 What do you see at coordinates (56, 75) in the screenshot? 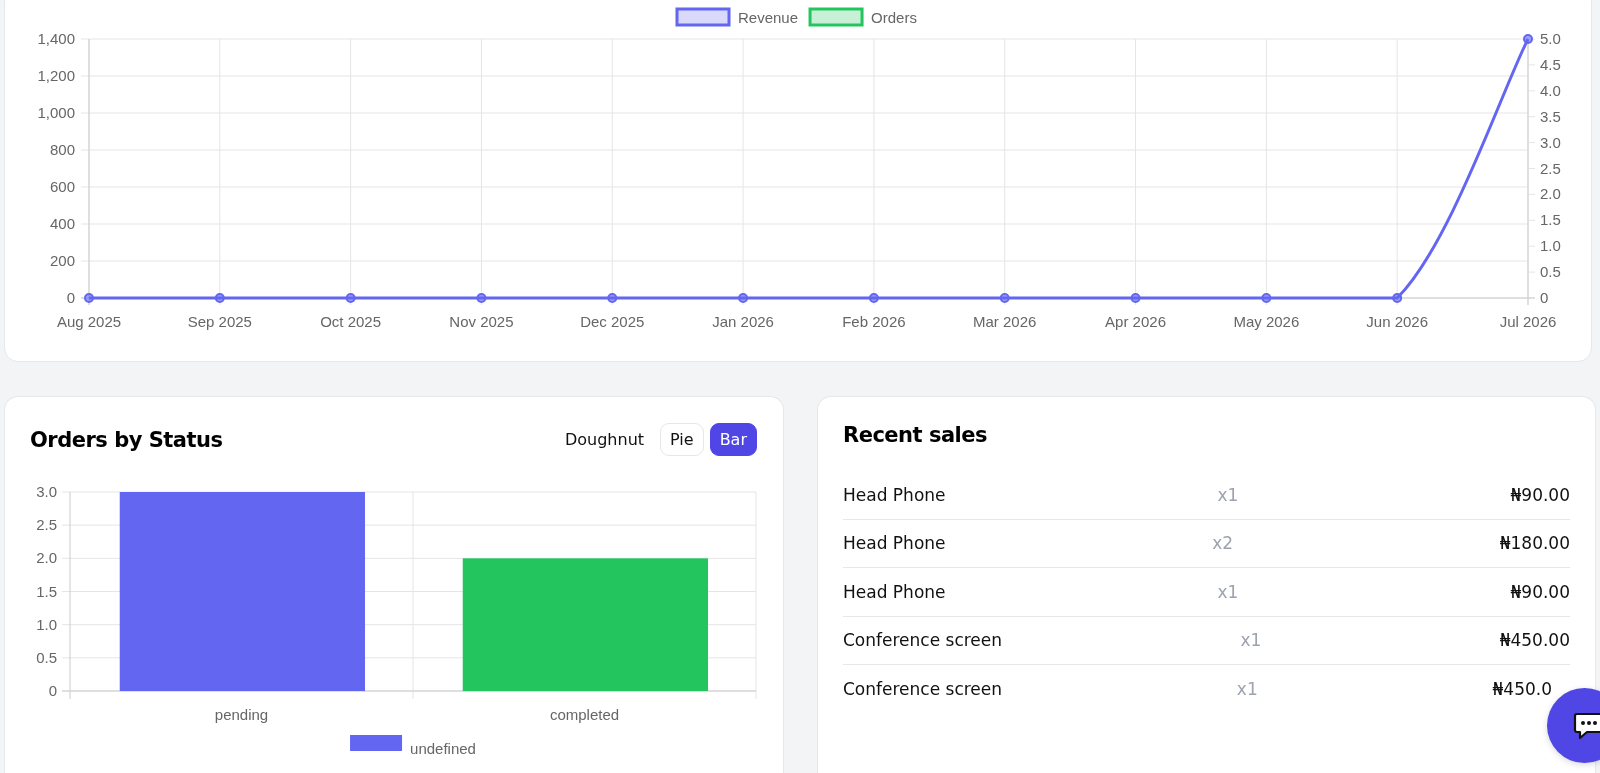
I see `axis-label: 1,200` at bounding box center [56, 75].